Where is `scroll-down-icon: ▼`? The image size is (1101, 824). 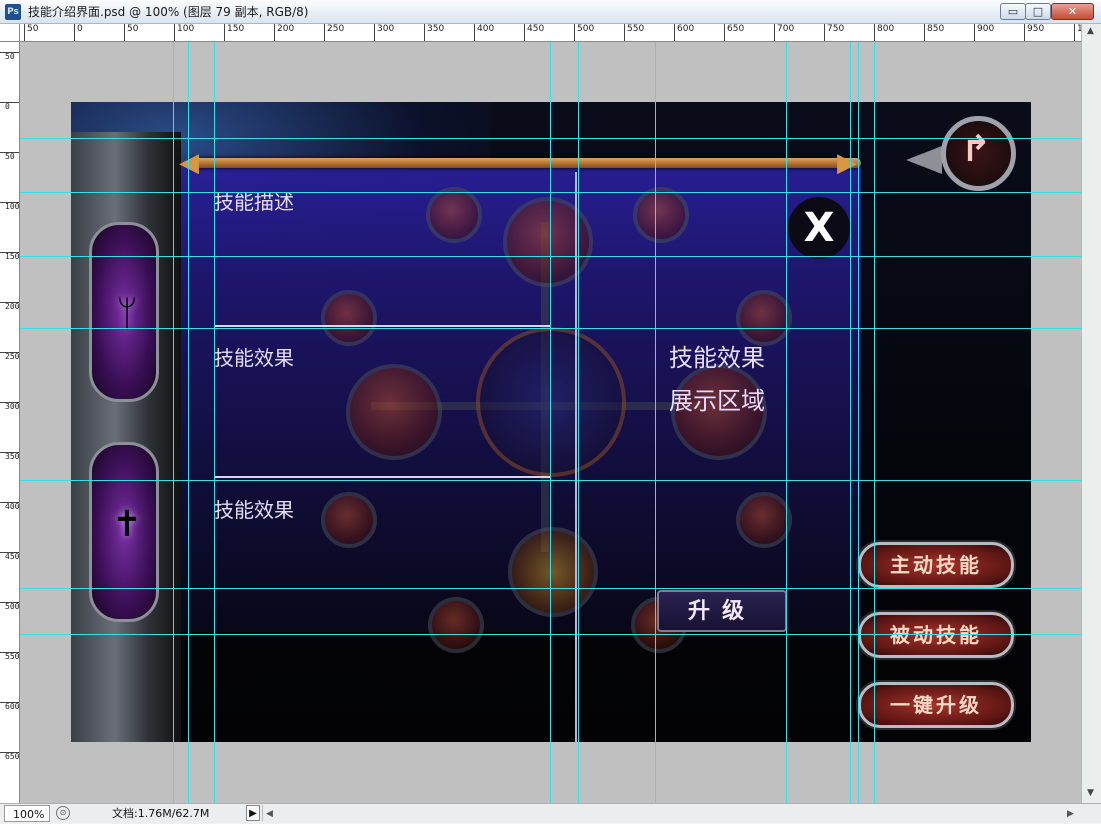 scroll-down-icon: ▼ is located at coordinates (1092, 793).